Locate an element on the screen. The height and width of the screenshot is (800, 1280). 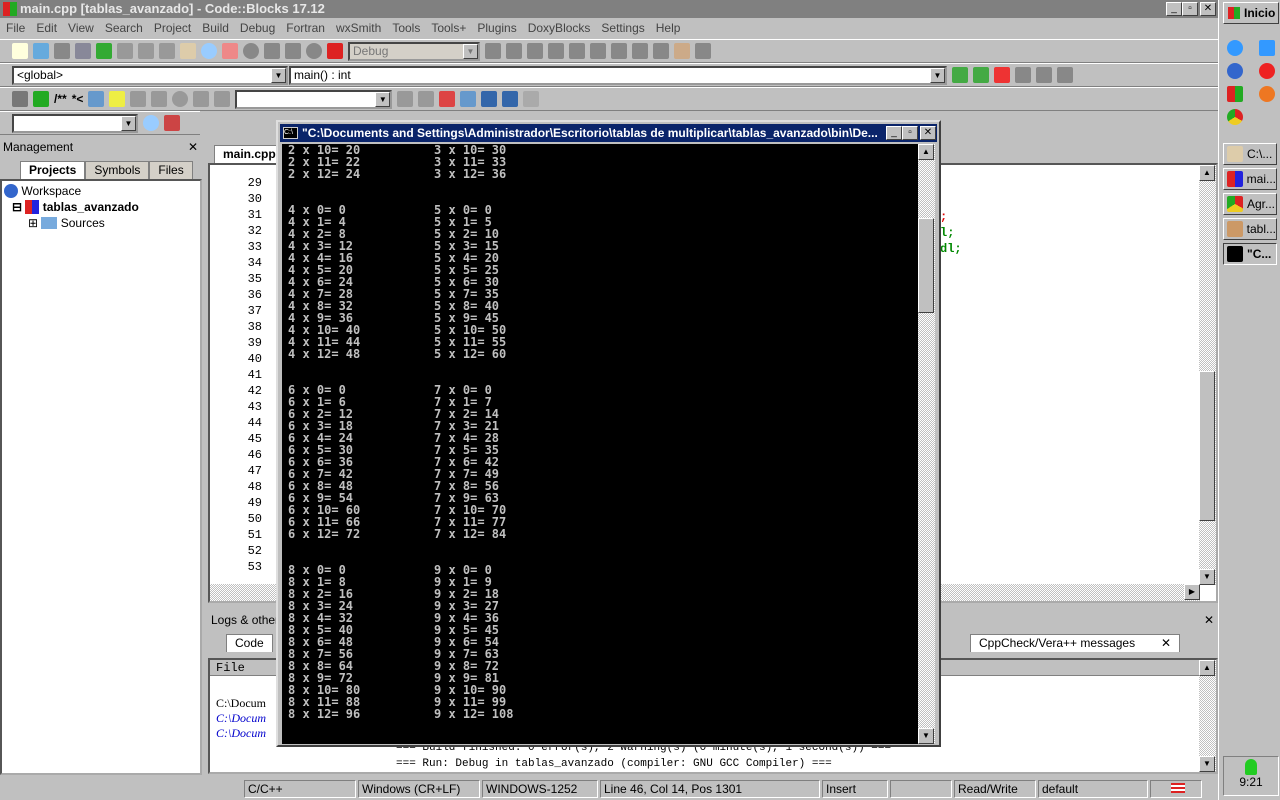
dot-icon is located at coordinates (180, 99).